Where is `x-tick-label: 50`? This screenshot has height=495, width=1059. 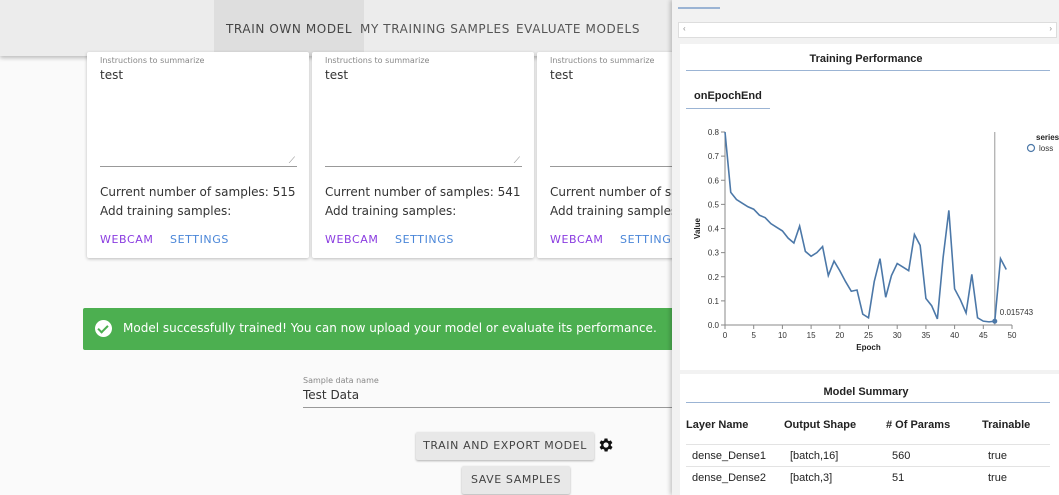
x-tick-label: 50 is located at coordinates (1012, 335).